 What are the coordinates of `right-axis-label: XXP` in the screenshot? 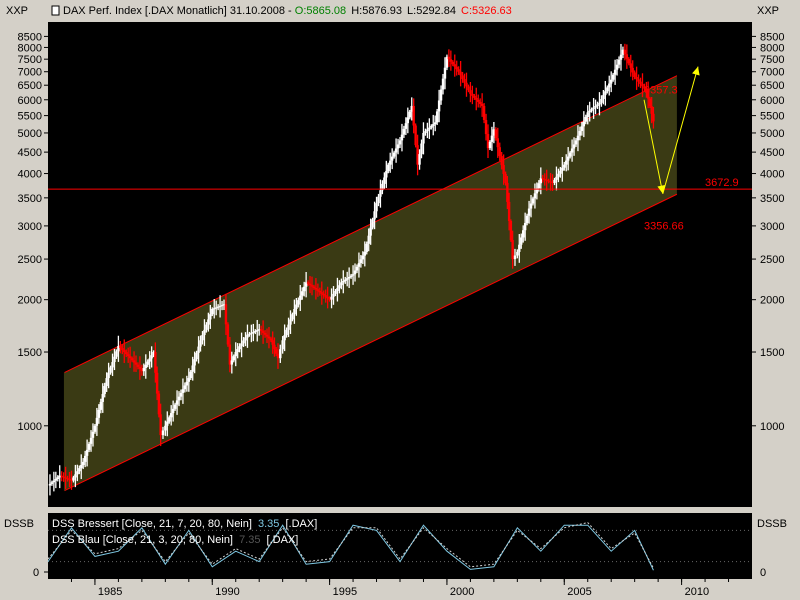 It's located at (768, 11).